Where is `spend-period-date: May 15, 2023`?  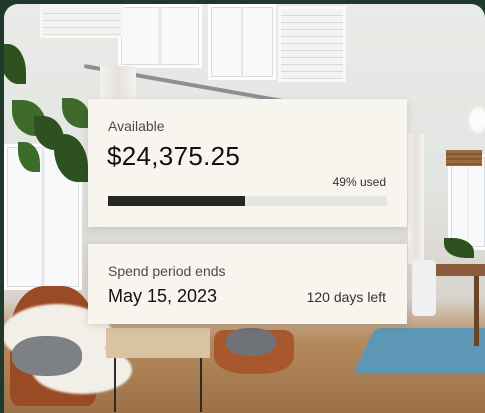
spend-period-date: May 15, 2023 is located at coordinates (163, 296).